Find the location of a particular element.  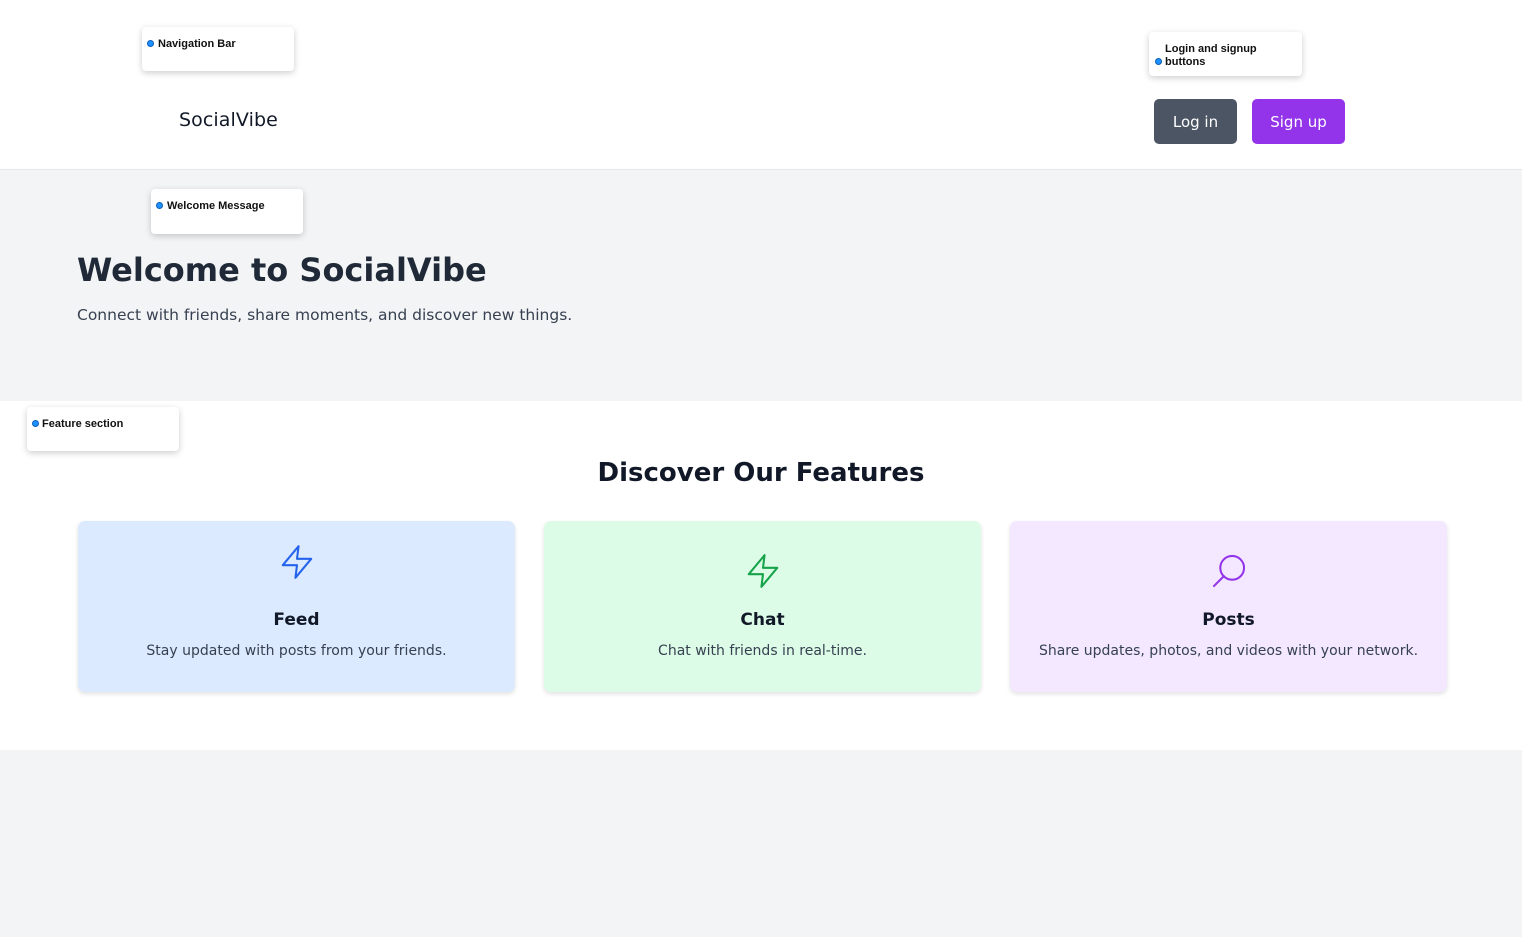

annotation-navigation-bar: Navigation Bar is located at coordinates (218, 49).